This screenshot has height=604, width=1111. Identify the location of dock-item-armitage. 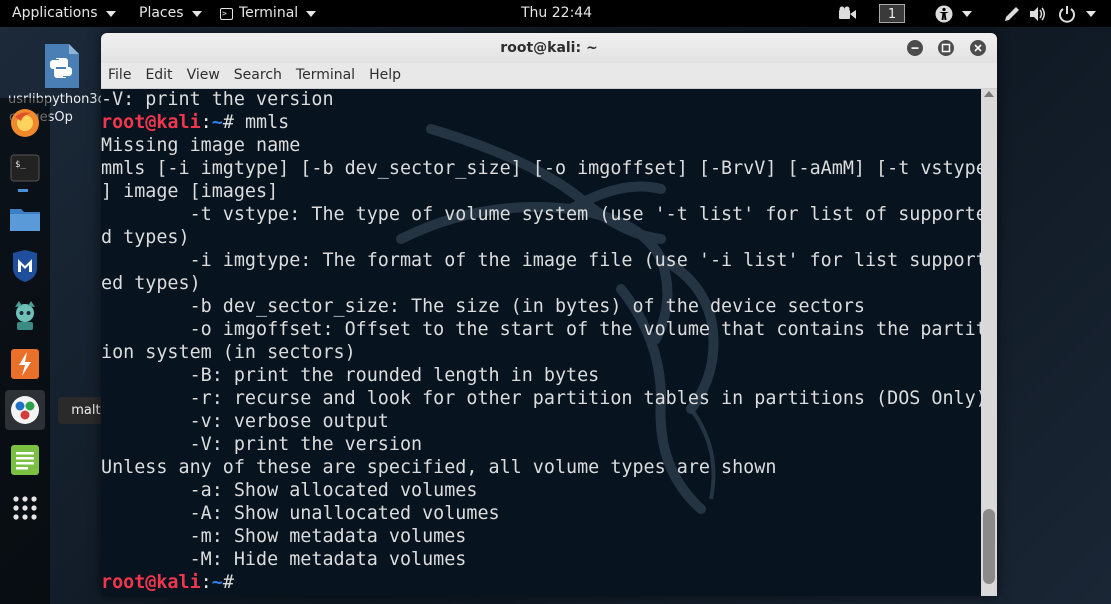
(25, 315).